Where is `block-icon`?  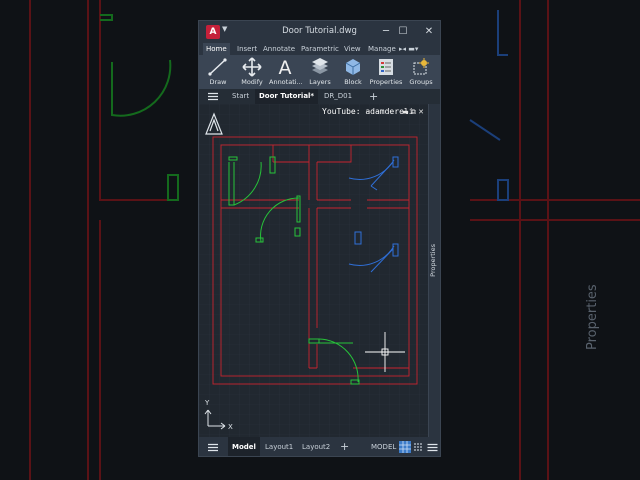 block-icon is located at coordinates (353, 67).